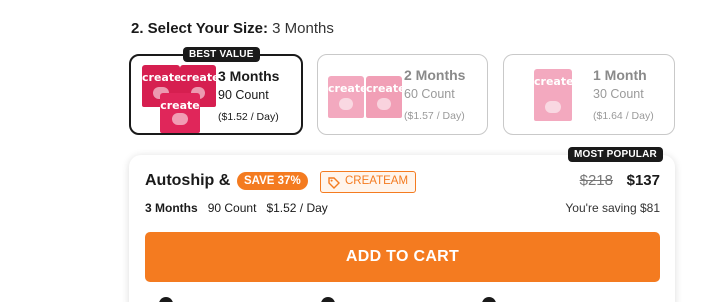 Image resolution: width=715 pixels, height=302 pixels. I want to click on promo-code-tag: CREATEAM, so click(368, 182).